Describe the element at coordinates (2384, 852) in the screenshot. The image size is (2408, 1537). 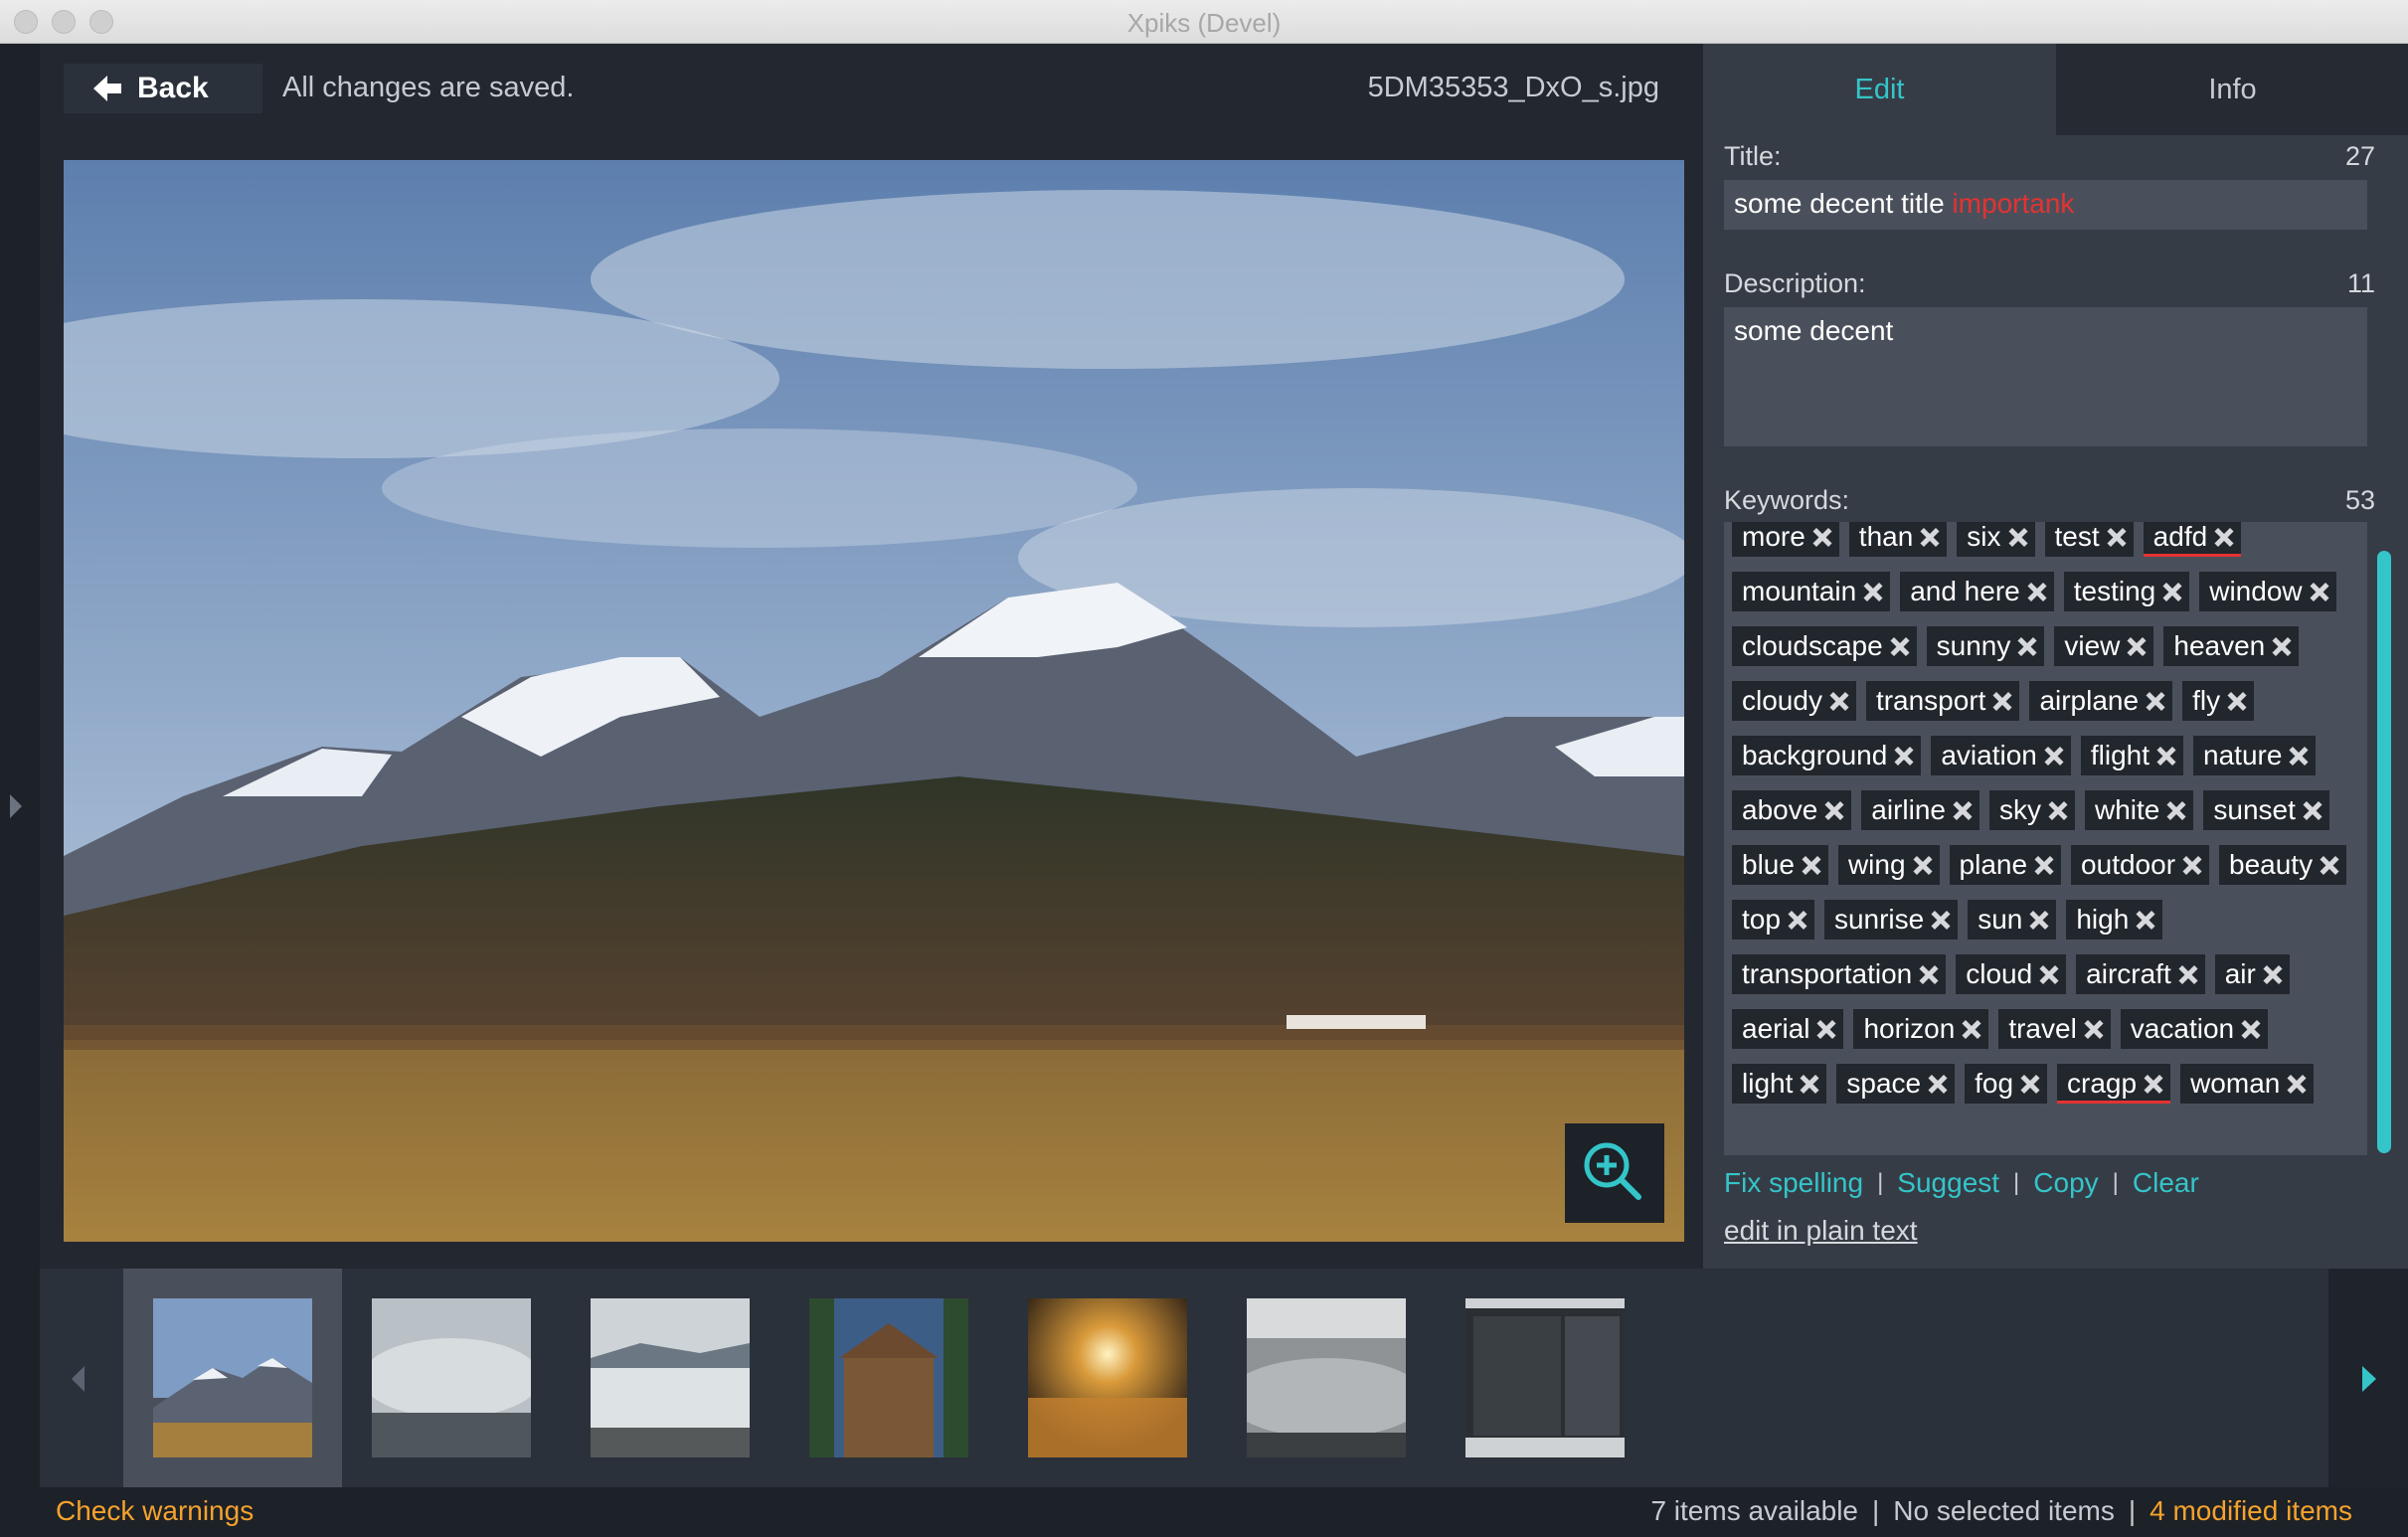
I see `keywords-scrollbar` at that location.